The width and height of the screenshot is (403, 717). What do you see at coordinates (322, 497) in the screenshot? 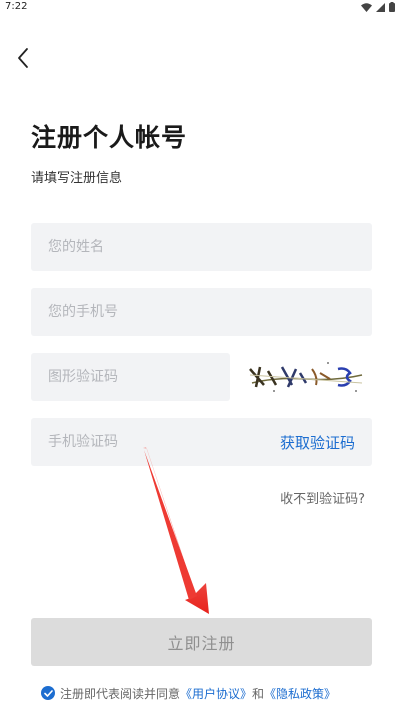
I see `no-code-link: 收不到验证码?` at bounding box center [322, 497].